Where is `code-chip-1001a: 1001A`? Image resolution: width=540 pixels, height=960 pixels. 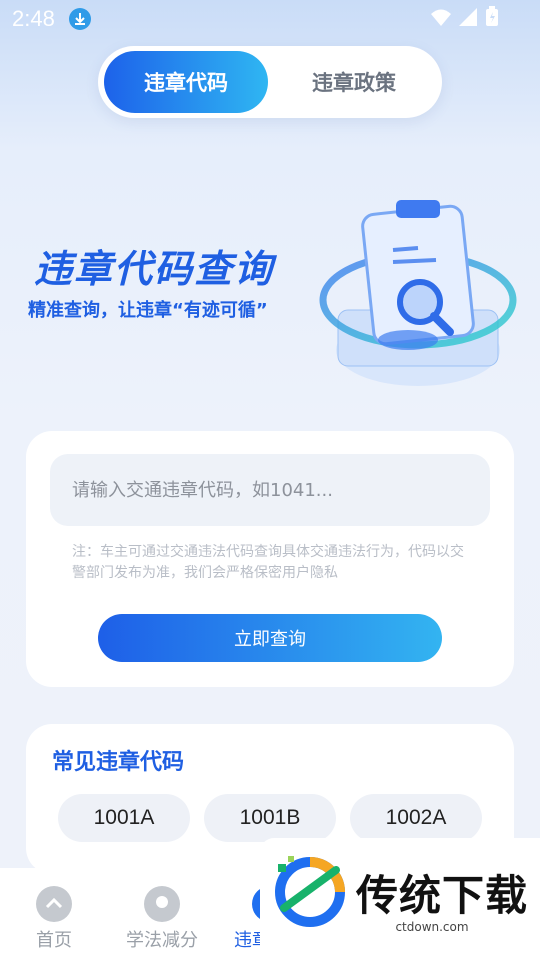 code-chip-1001a: 1001A is located at coordinates (124, 818).